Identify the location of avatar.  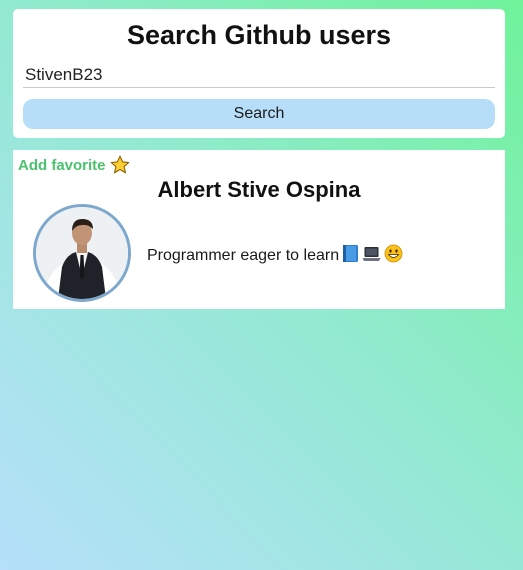
(82, 253).